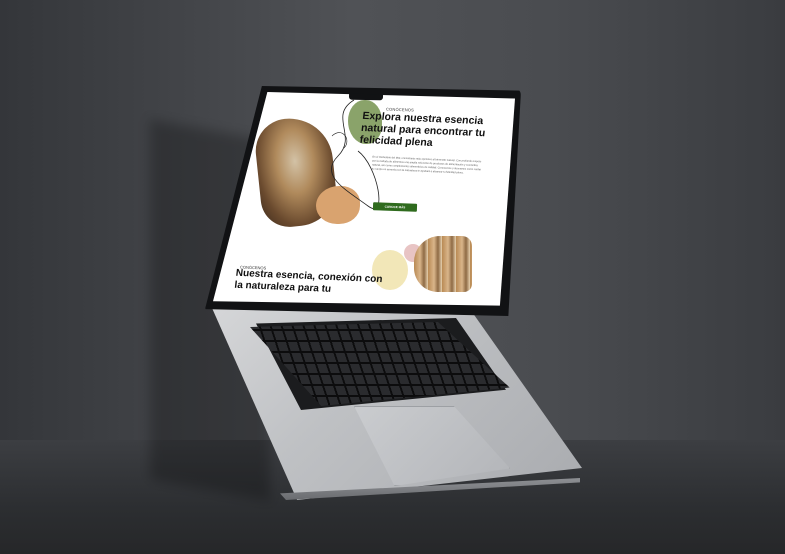 Image resolution: width=785 pixels, height=554 pixels. What do you see at coordinates (443, 264) in the screenshot?
I see `shop-shelves-photo` at bounding box center [443, 264].